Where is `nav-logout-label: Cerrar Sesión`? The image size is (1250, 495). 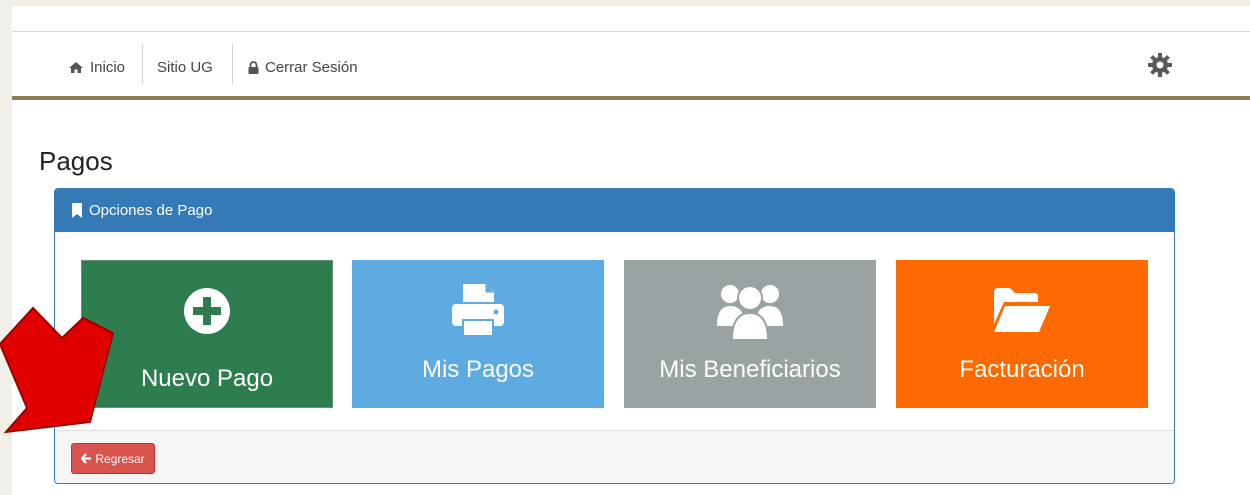
nav-logout-label: Cerrar Sesión is located at coordinates (311, 67).